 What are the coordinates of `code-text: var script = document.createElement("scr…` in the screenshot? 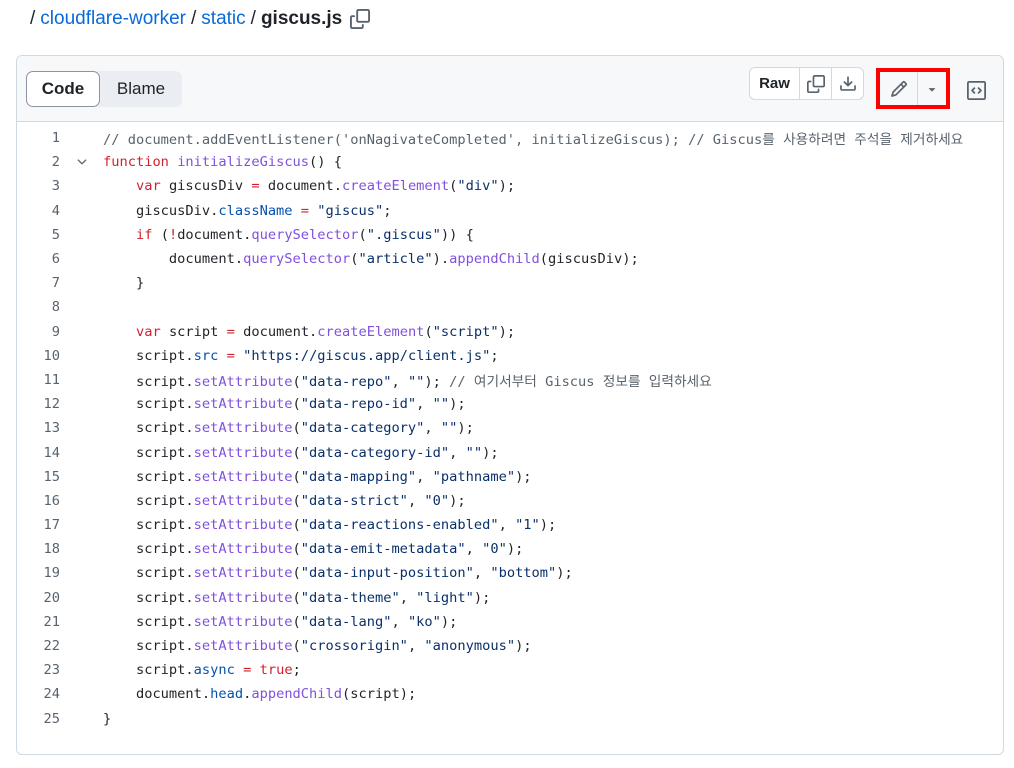 It's located at (325, 331).